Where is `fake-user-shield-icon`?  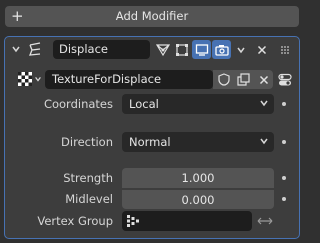
fake-user-shield-icon is located at coordinates (223, 79).